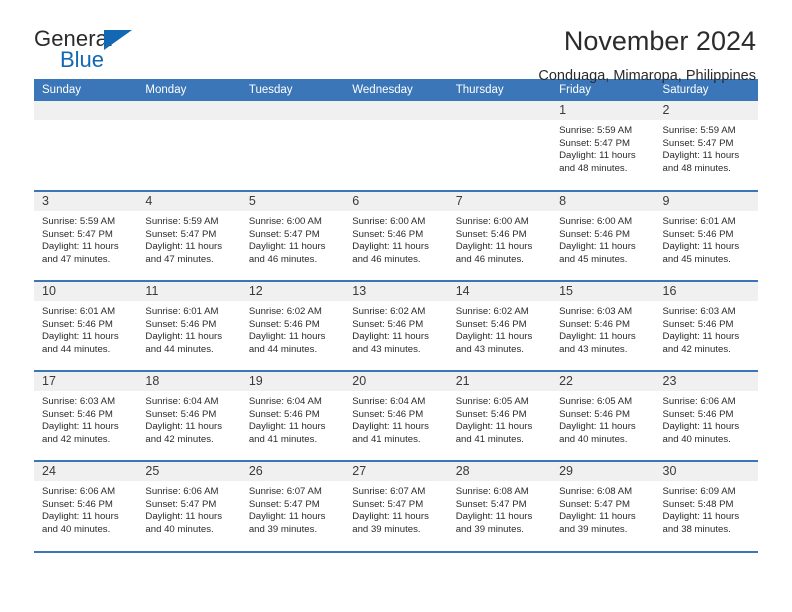  Describe the element at coordinates (189, 90) in the screenshot. I see `weekday-header-monday: Monday` at that location.